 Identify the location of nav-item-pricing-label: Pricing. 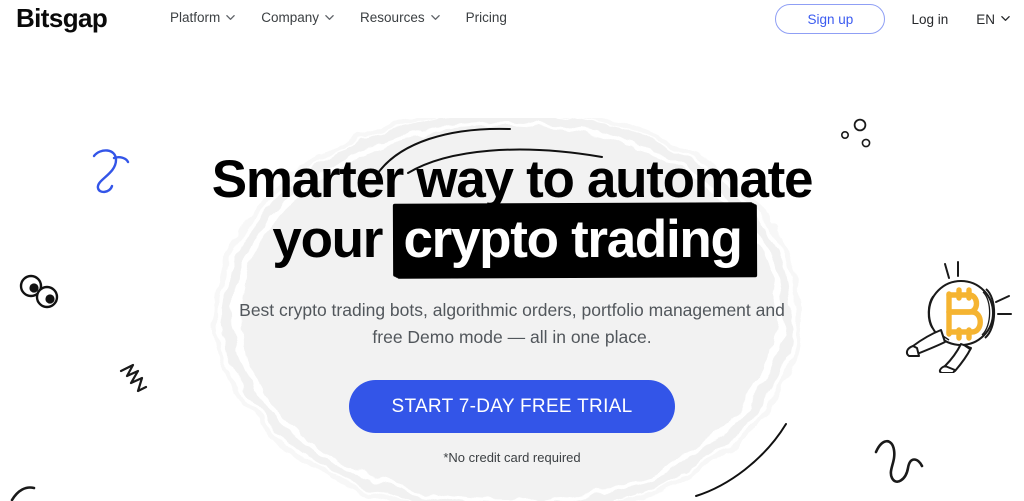
(486, 17).